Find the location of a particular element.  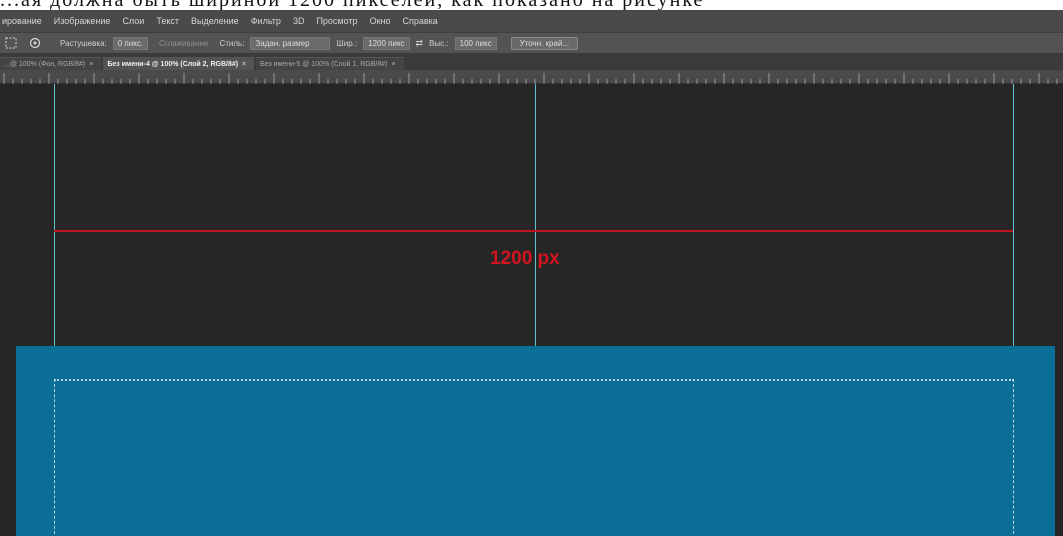

width-input: 1200 пикс is located at coordinates (386, 43).